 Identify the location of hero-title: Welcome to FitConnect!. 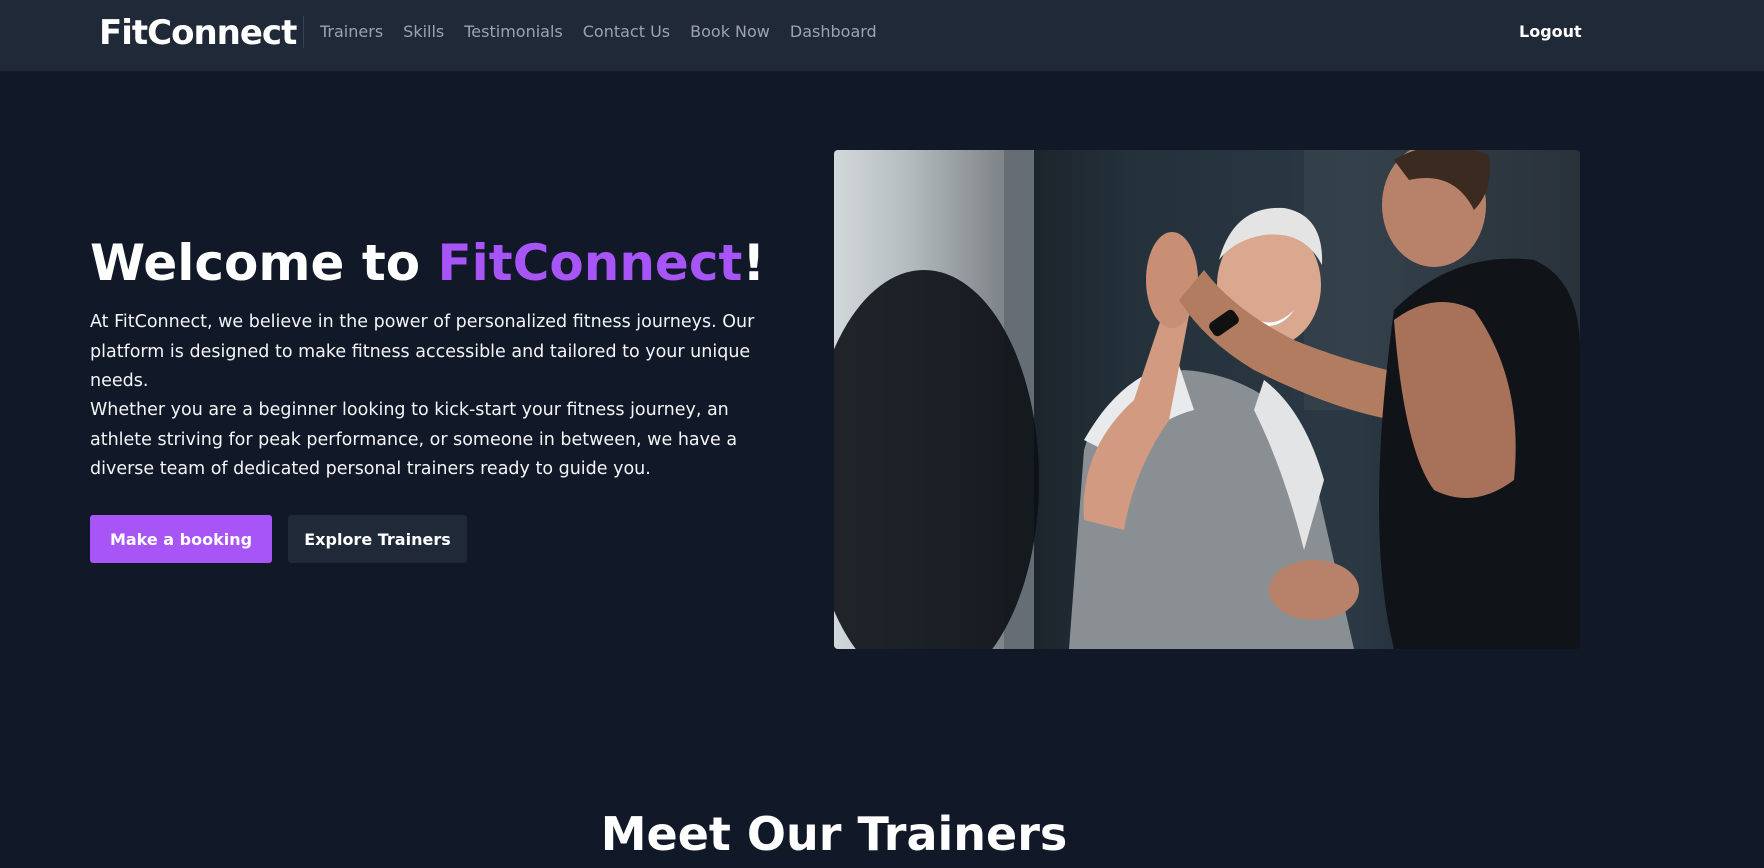
(427, 263).